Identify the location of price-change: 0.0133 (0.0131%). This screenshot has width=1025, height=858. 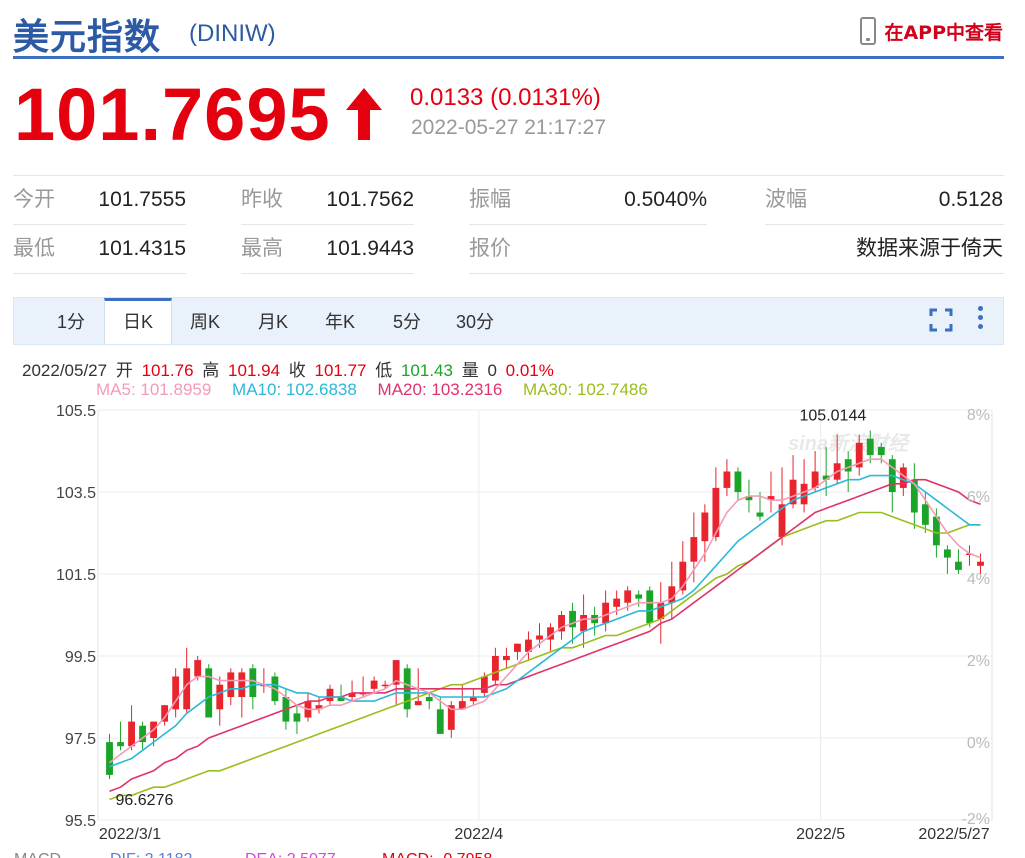
(505, 97).